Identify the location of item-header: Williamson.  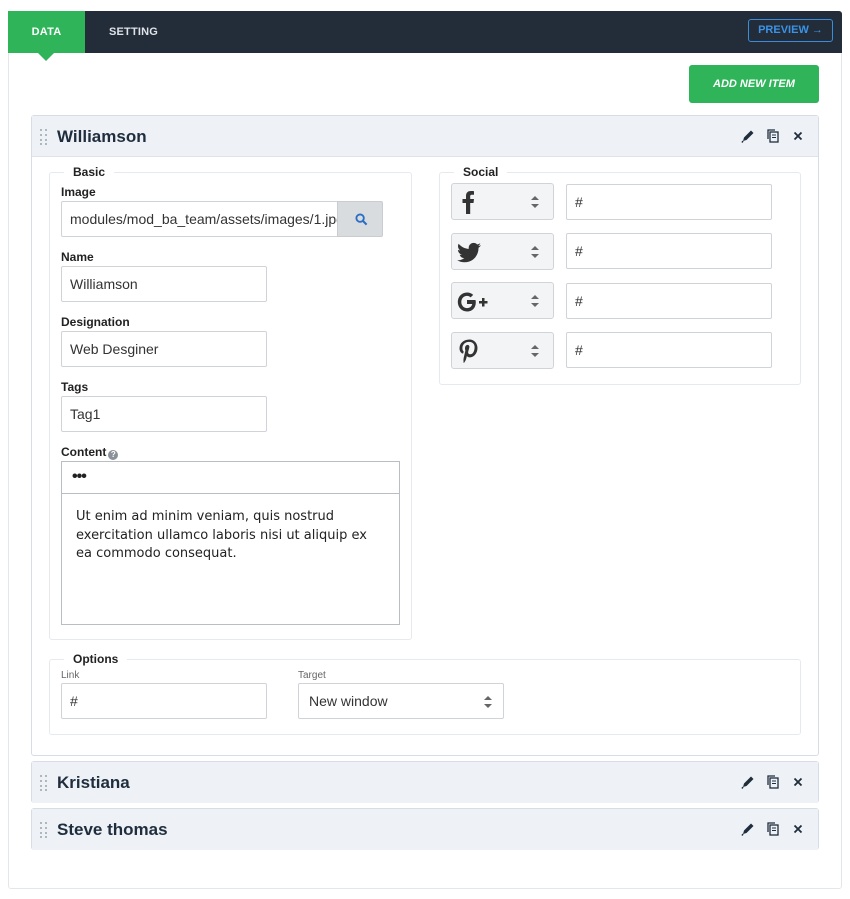
(425, 136).